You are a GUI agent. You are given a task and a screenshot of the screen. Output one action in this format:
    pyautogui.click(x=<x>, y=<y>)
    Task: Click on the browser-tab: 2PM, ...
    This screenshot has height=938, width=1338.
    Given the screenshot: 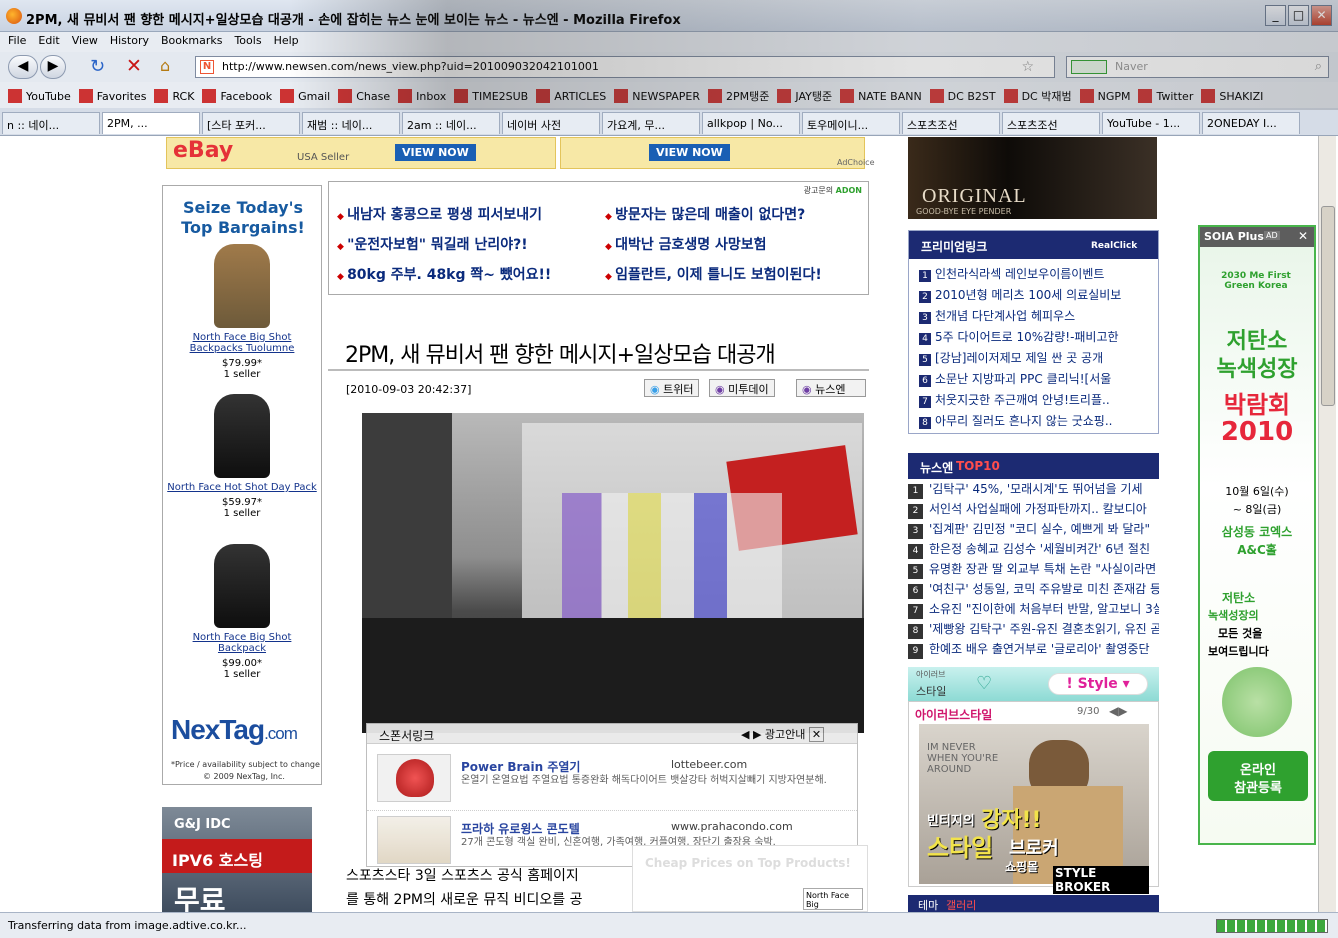 What is the action you would take?
    pyautogui.click(x=151, y=123)
    